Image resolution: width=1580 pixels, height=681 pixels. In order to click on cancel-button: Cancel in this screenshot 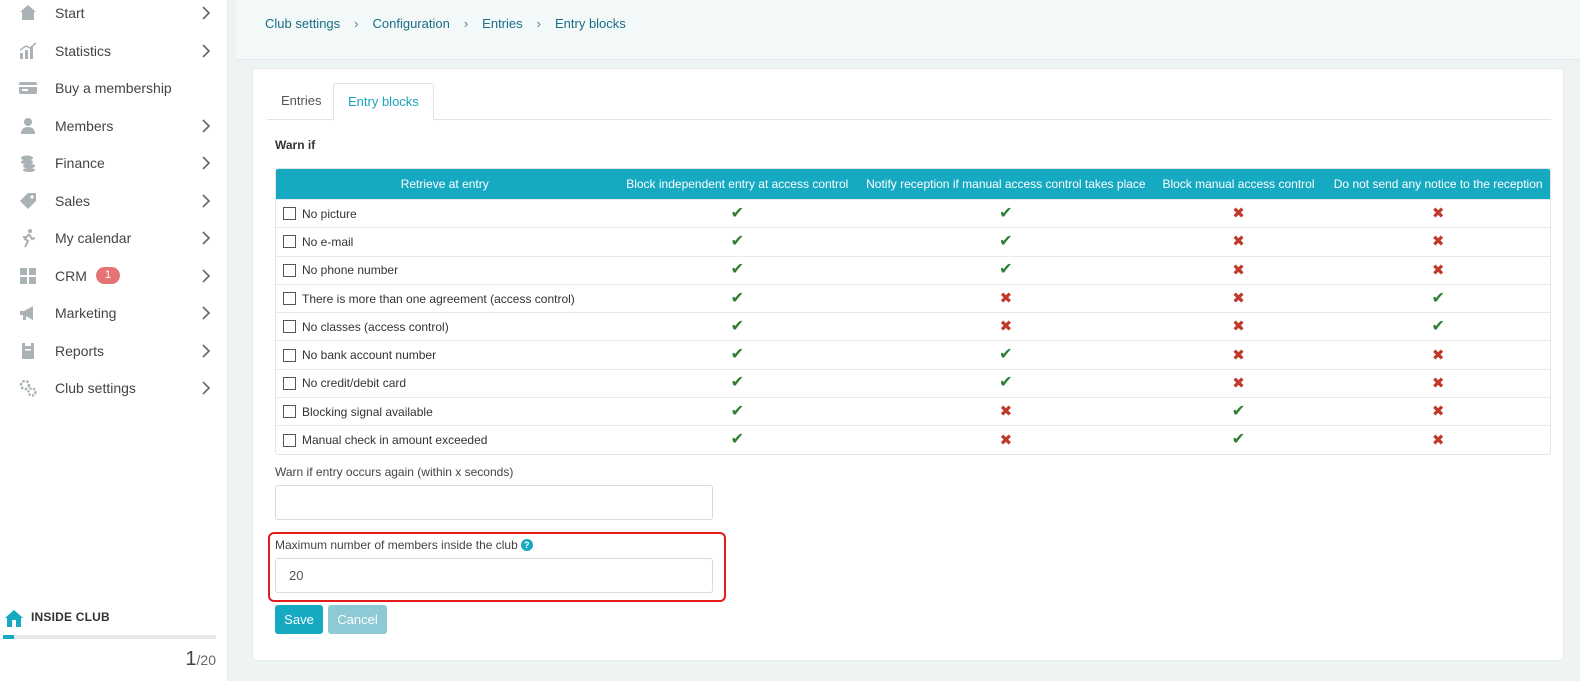, I will do `click(357, 619)`.